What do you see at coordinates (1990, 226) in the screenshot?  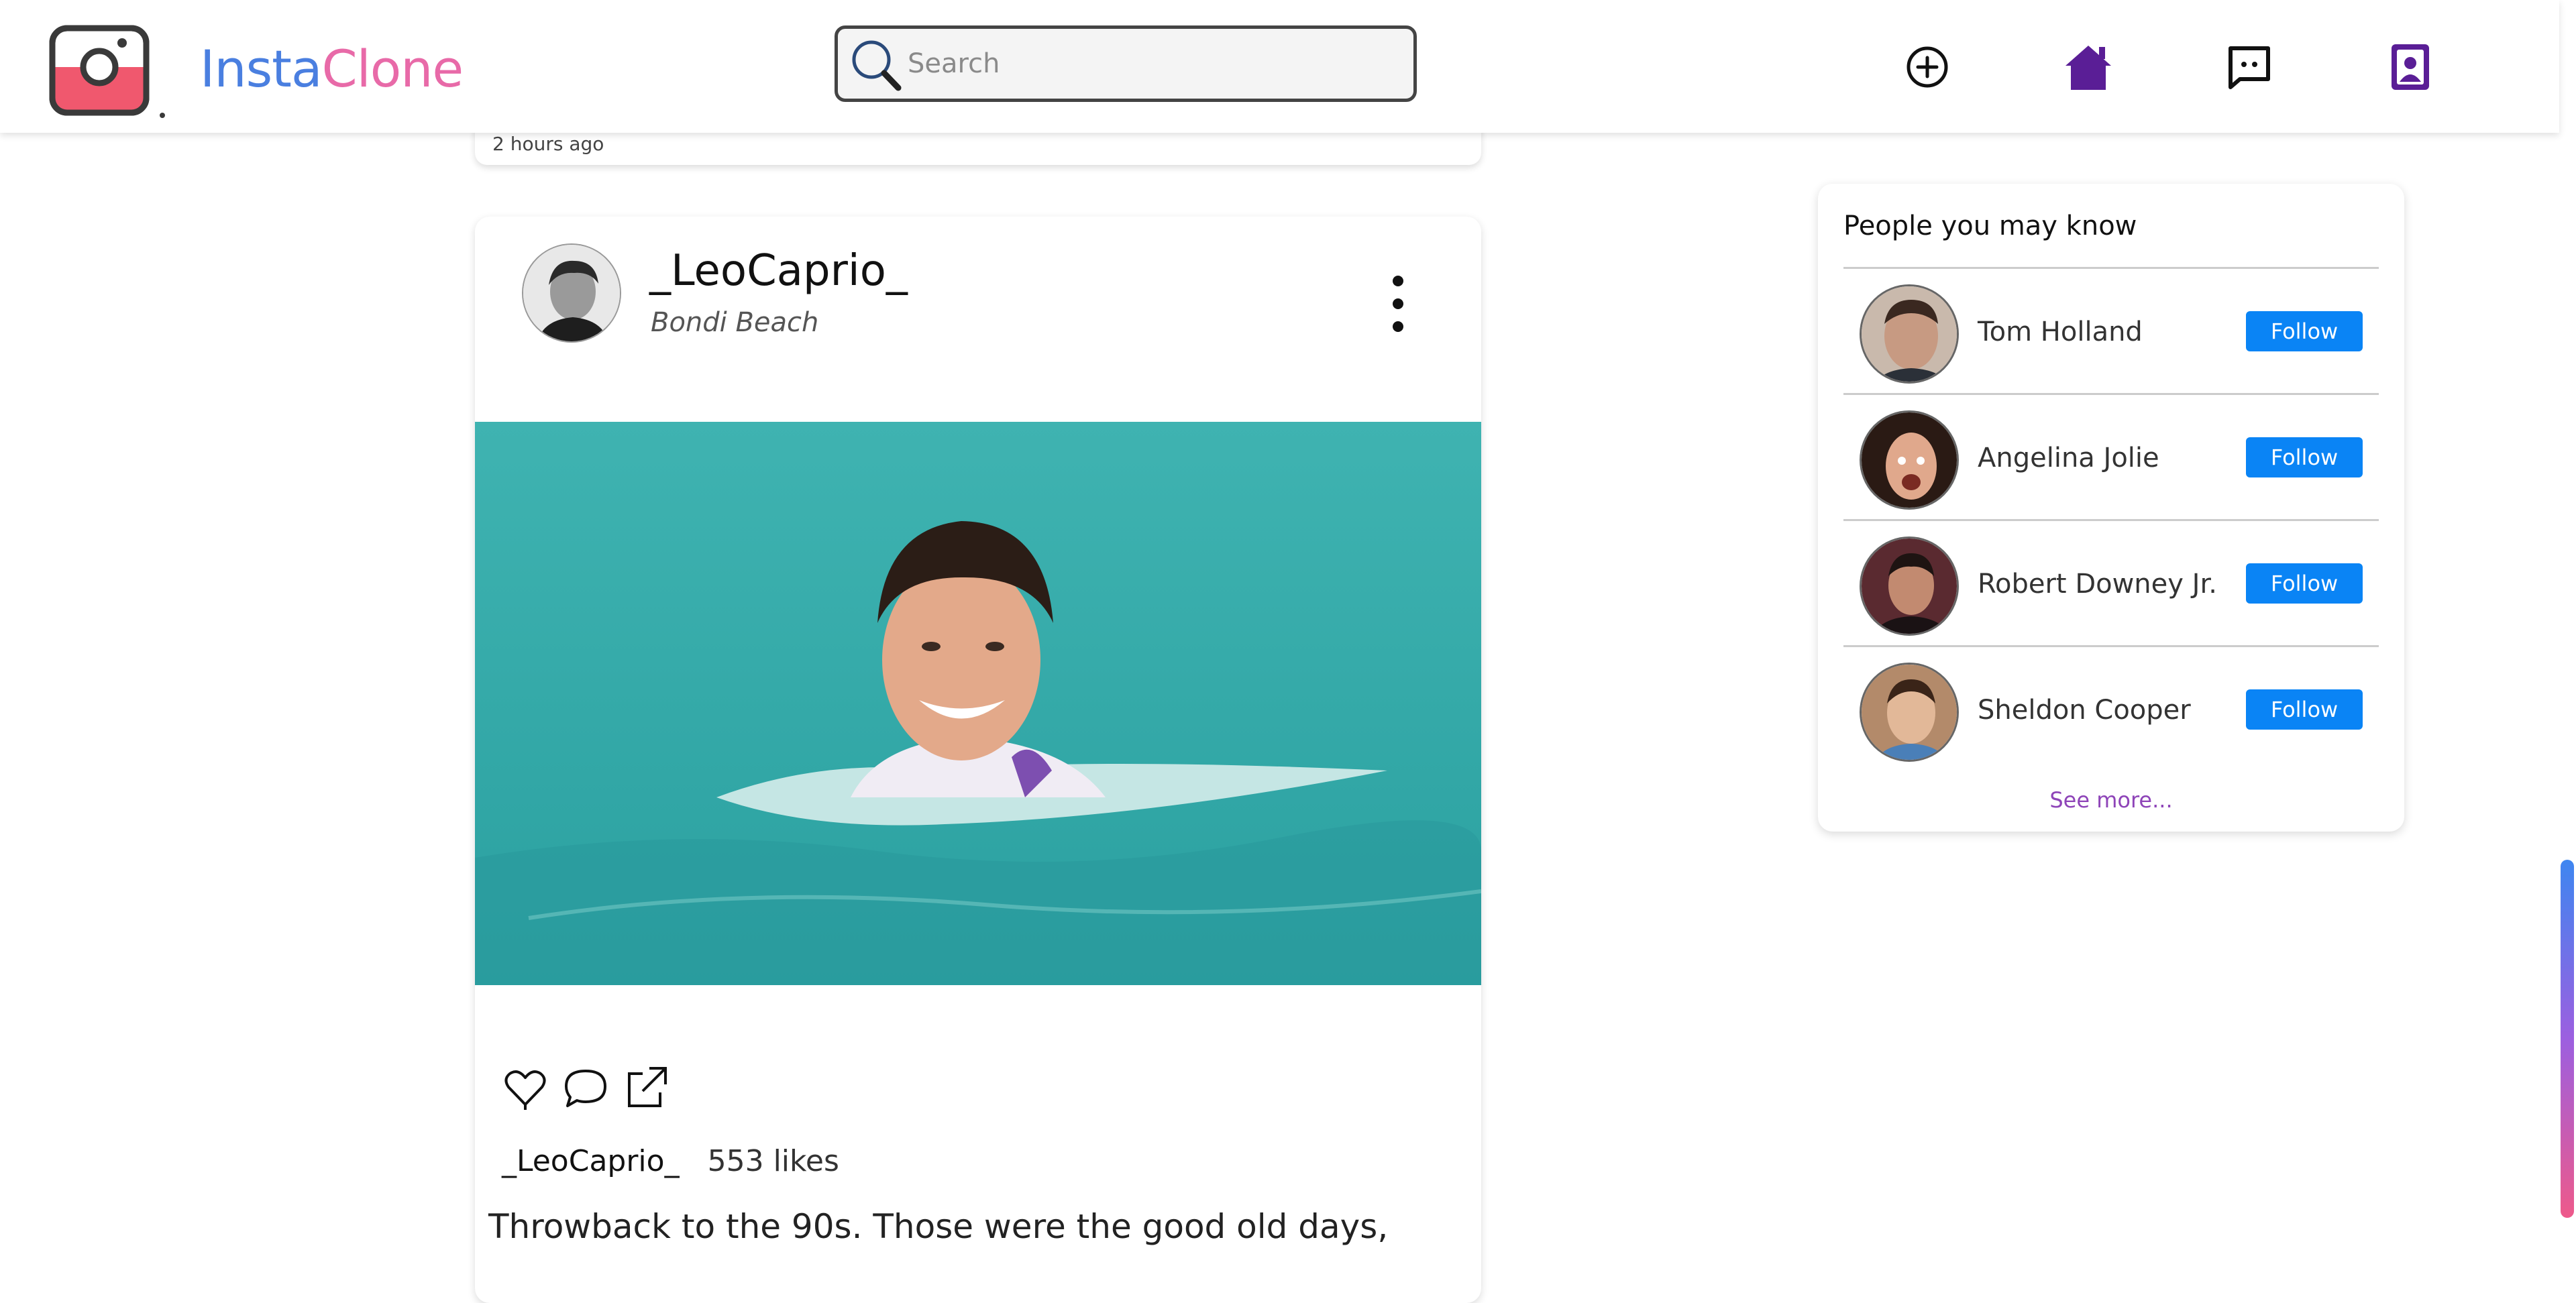 I see `suggestions-title: People you may know` at bounding box center [1990, 226].